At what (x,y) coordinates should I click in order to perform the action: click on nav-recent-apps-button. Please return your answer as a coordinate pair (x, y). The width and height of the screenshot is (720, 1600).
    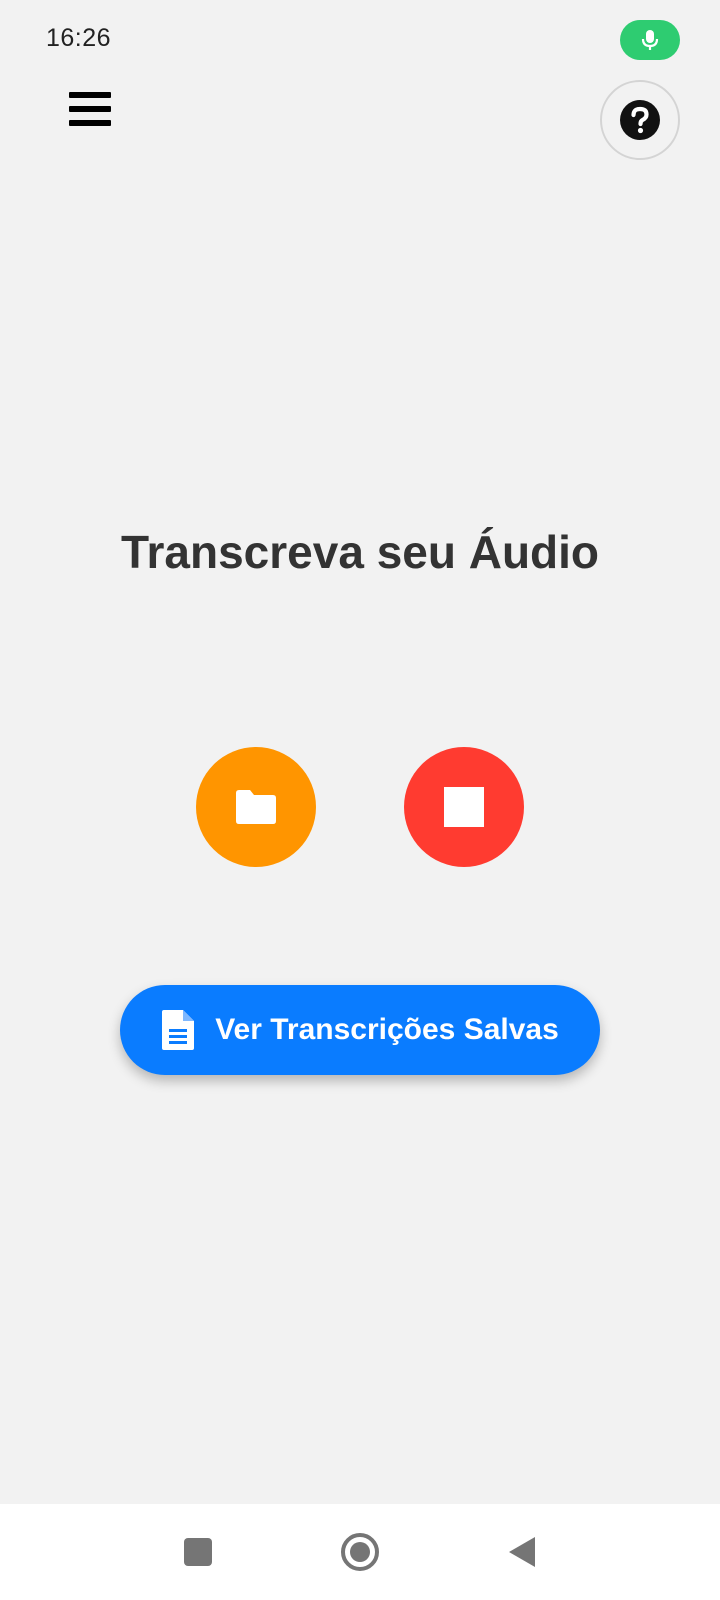
    Looking at the image, I should click on (198, 1552).